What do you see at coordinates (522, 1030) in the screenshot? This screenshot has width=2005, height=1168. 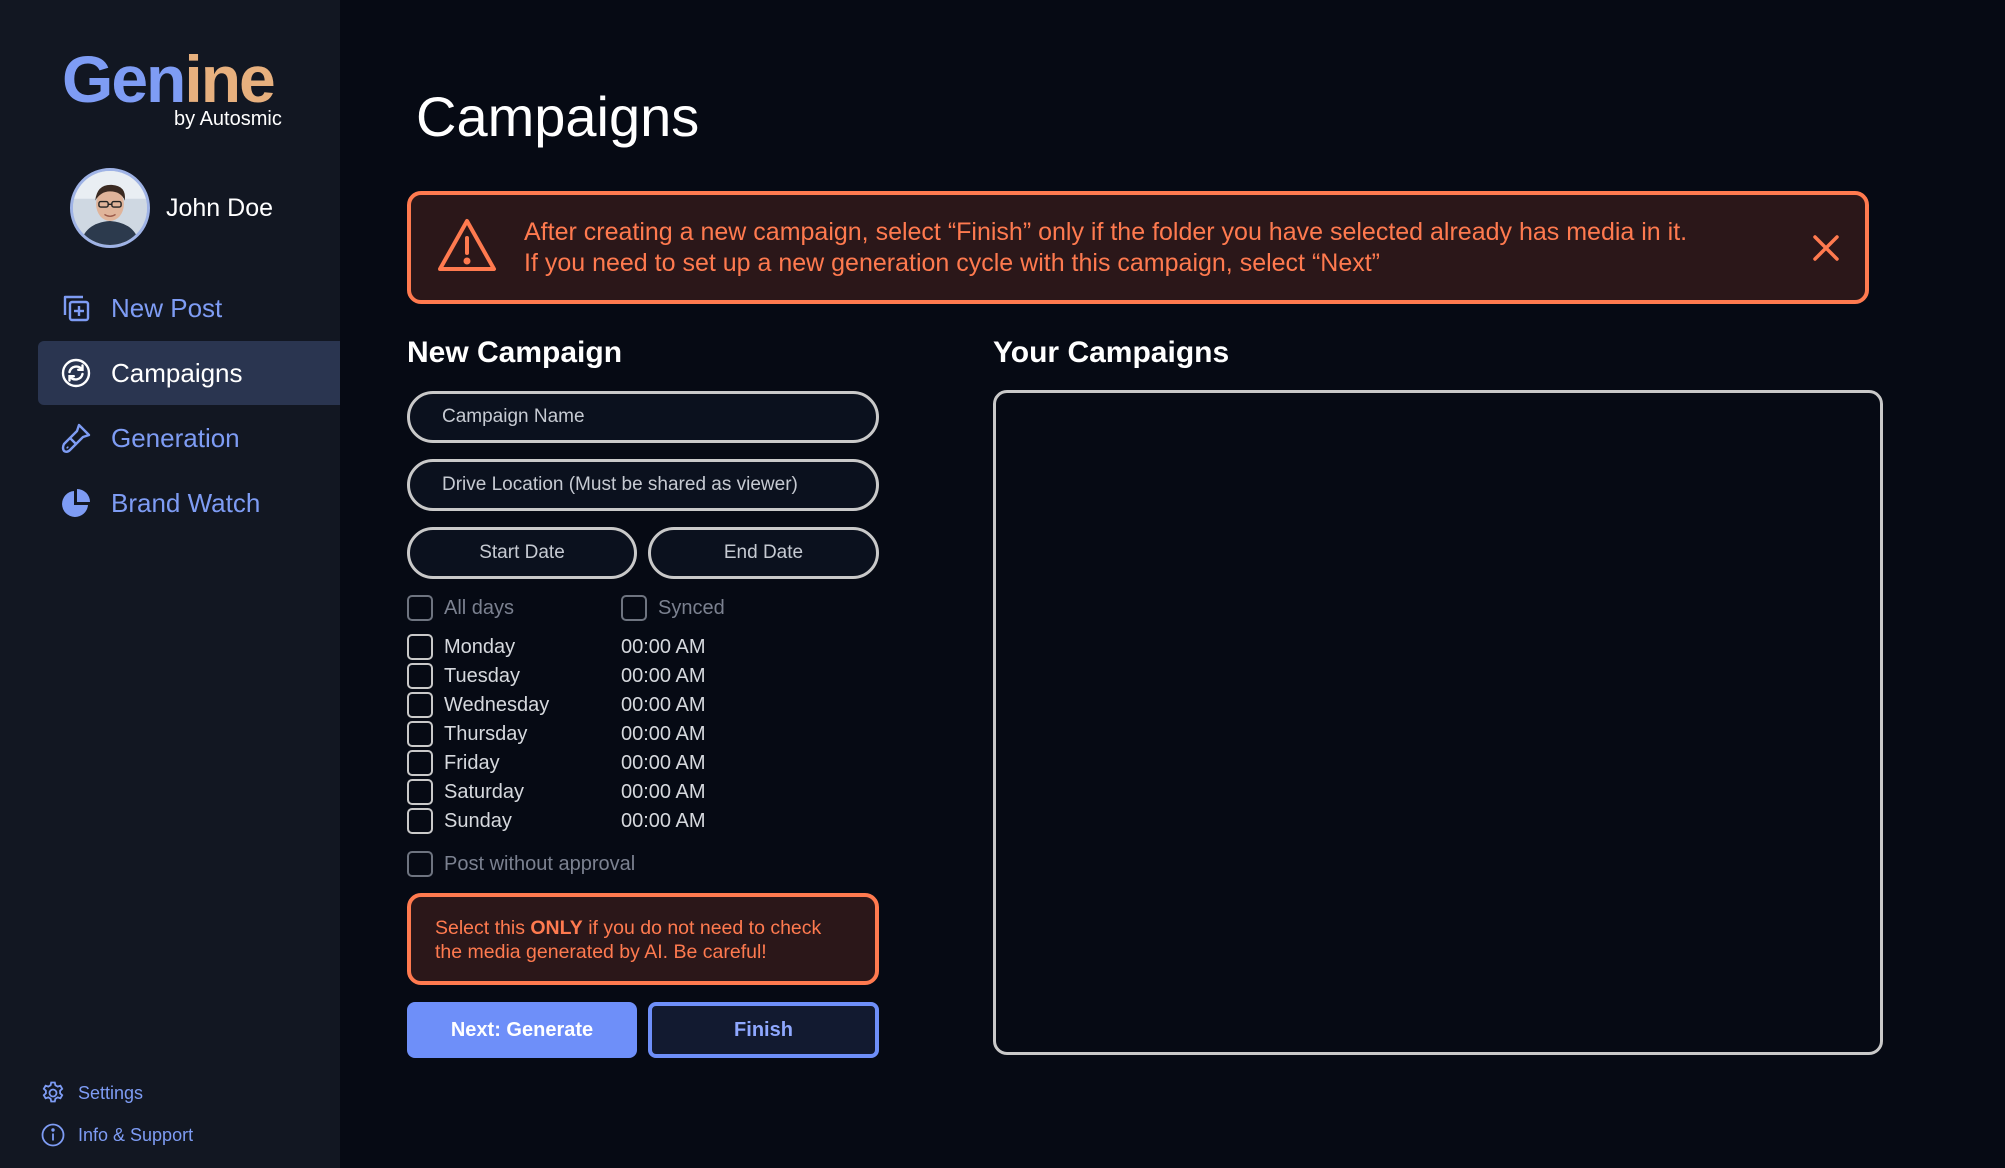 I see `next-generate-button: Next: Generate` at bounding box center [522, 1030].